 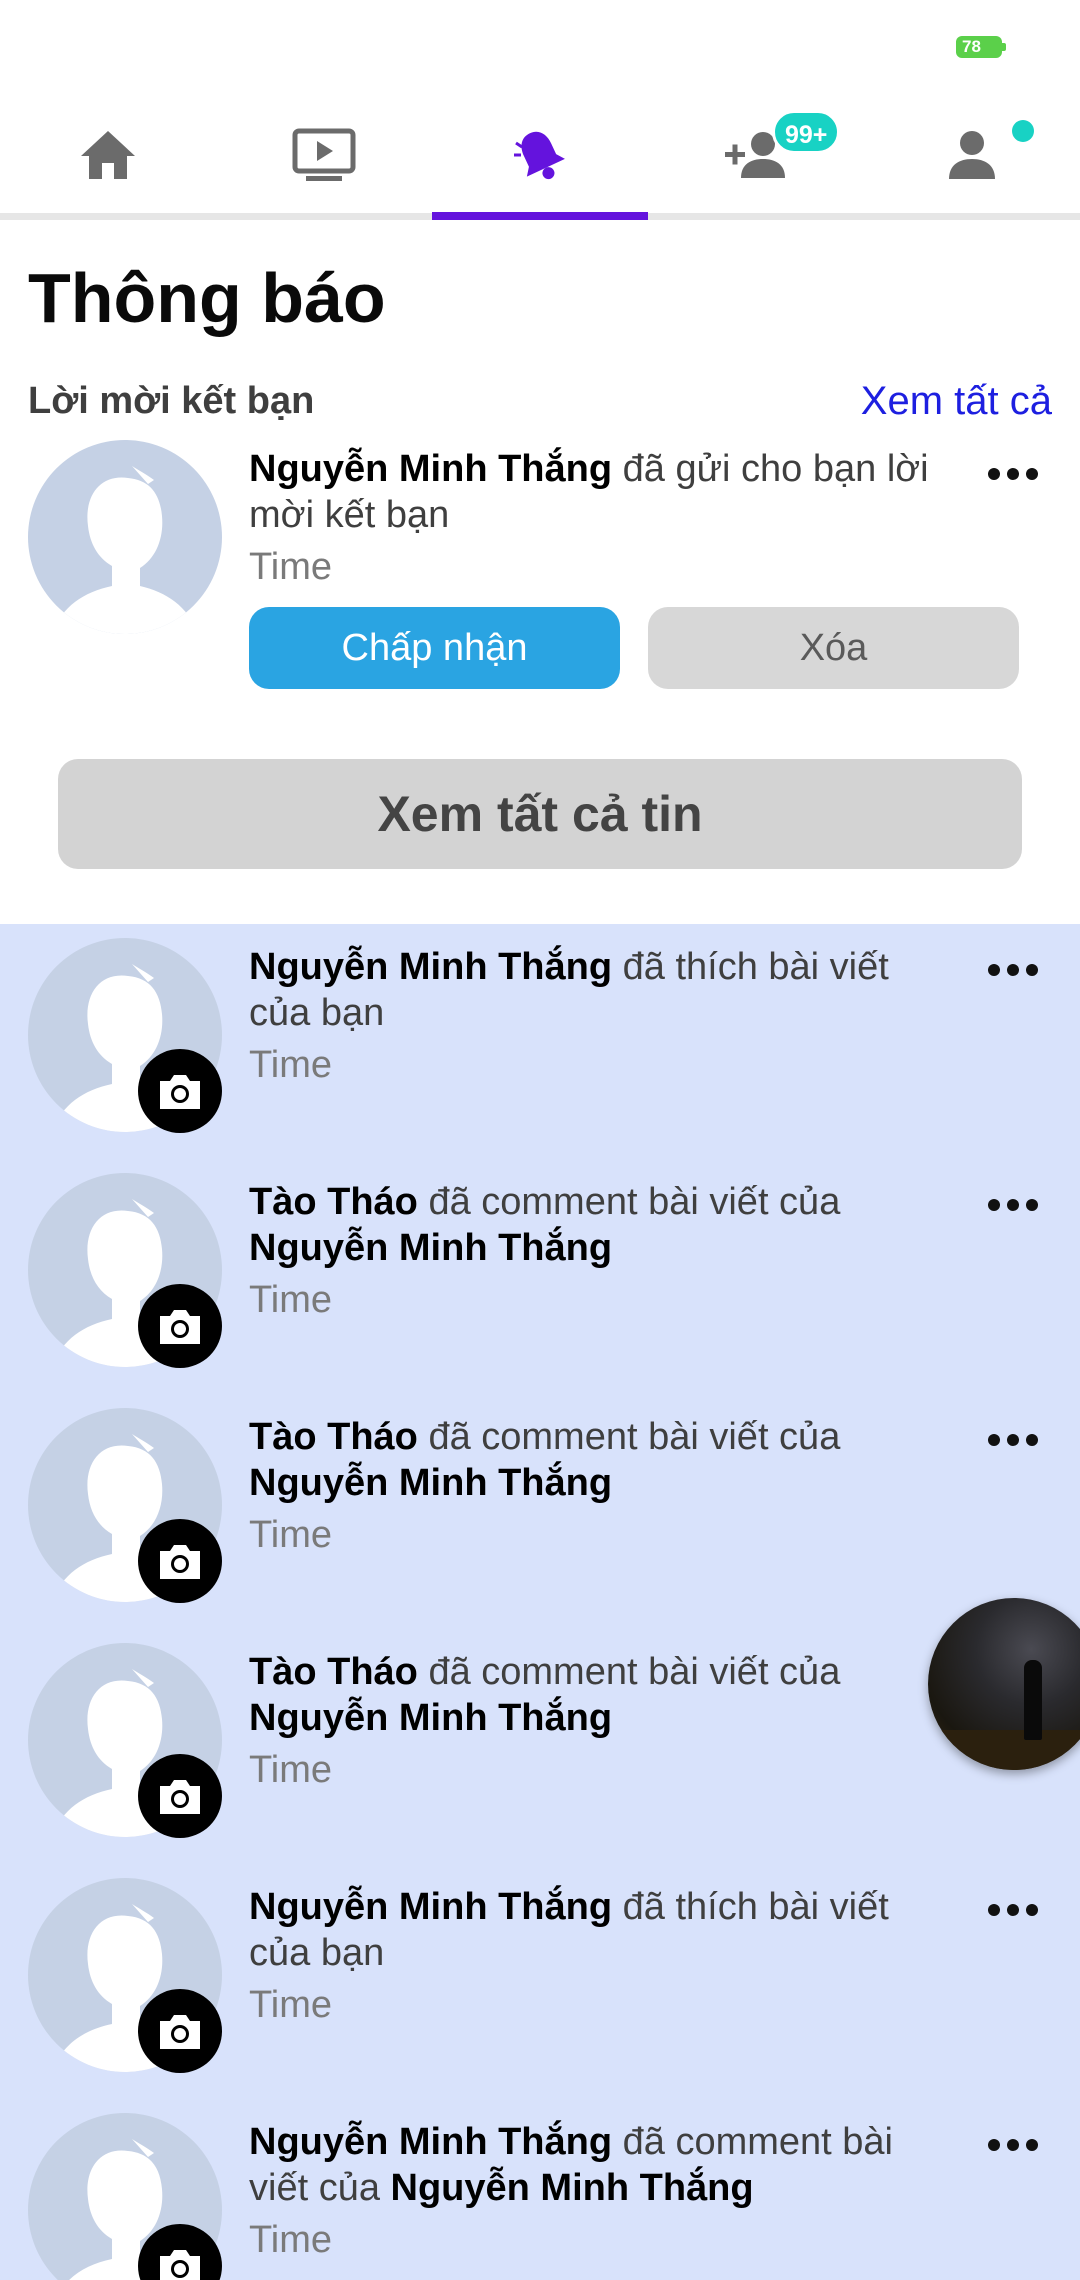 I want to click on tab-profile, so click(x=972, y=154).